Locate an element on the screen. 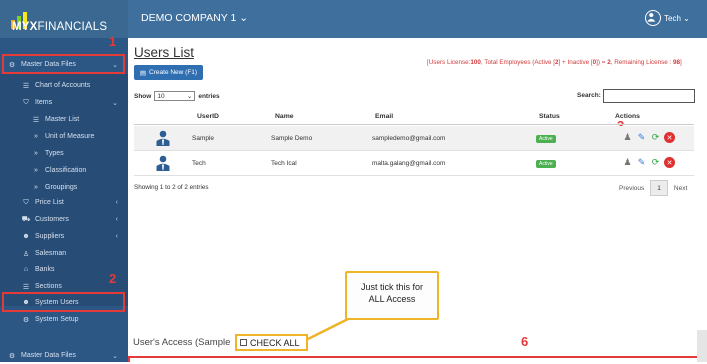  cell-userid: Sample is located at coordinates (203, 138).